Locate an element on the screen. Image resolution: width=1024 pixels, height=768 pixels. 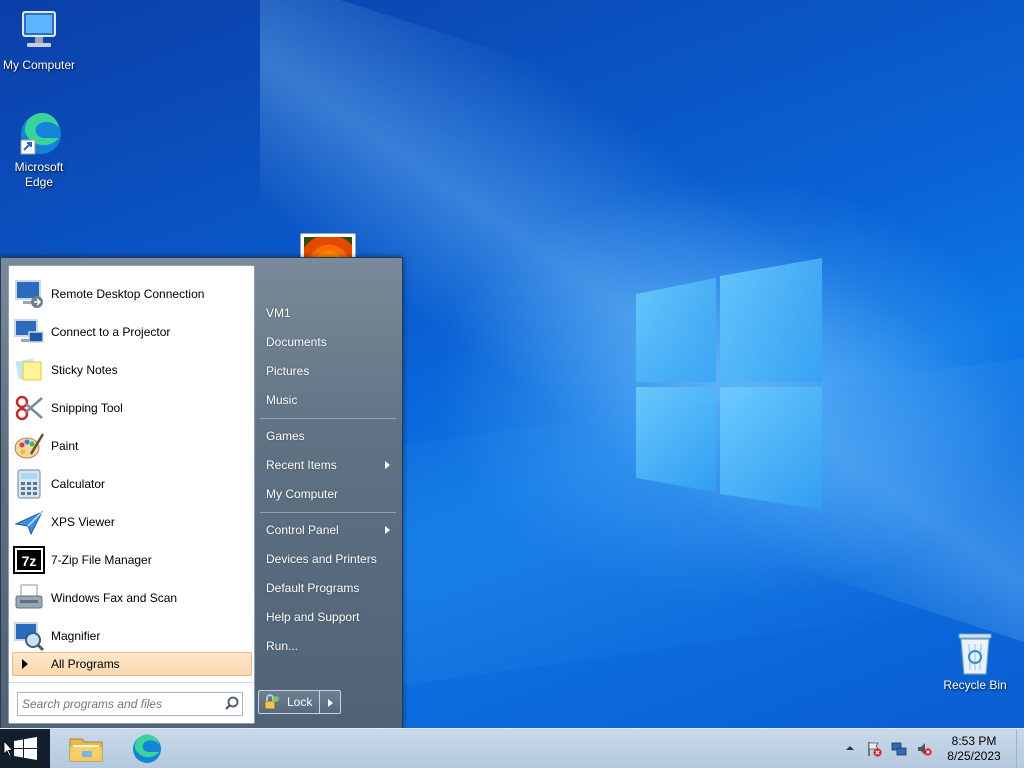
search-divider is located at coordinates (131, 682).